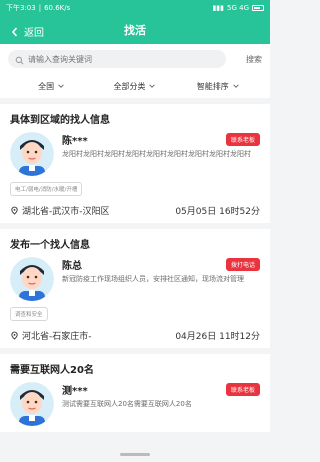 This screenshot has width=320, height=462. I want to click on battery-icon, so click(258, 8).